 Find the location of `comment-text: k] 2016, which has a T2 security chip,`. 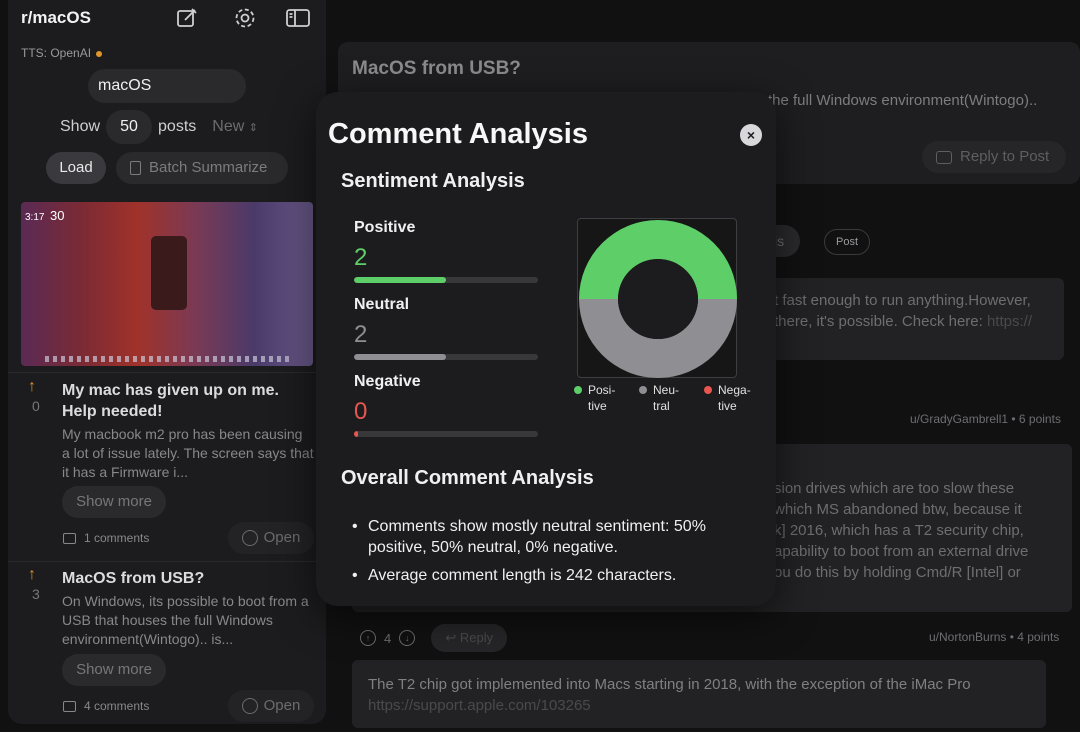

comment-text: k] 2016, which has a T2 security chip, is located at coordinates (899, 530).